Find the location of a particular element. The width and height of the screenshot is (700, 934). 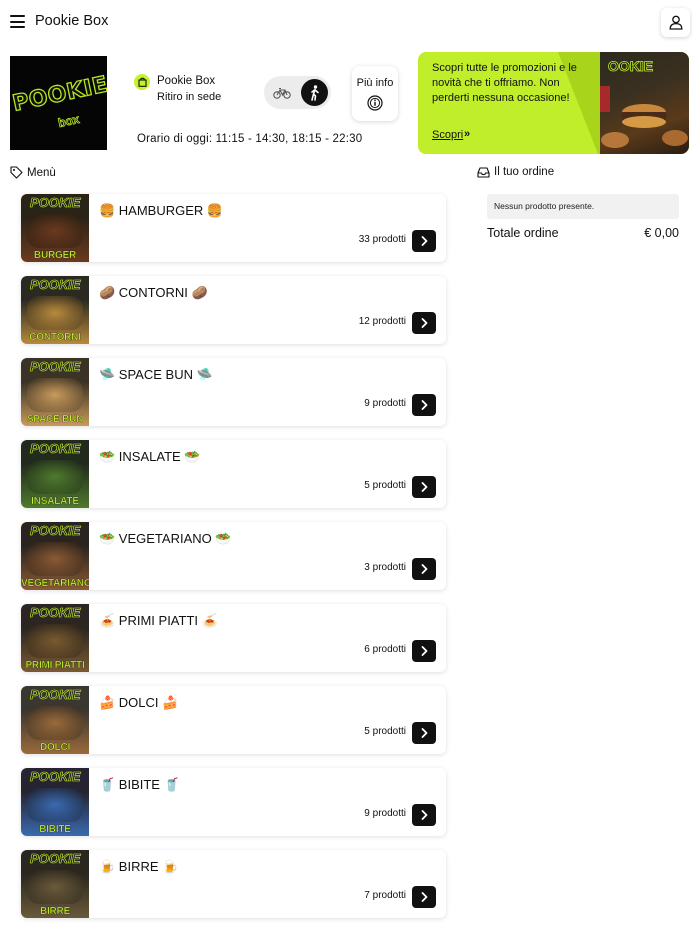

menu-section-header: Menù is located at coordinates (33, 172).